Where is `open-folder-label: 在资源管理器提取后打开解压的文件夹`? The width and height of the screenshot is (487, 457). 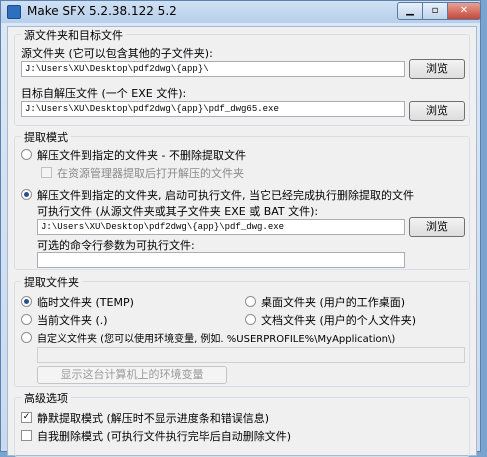 open-folder-label: 在资源管理器提取后打开解压的文件夹 is located at coordinates (150, 173).